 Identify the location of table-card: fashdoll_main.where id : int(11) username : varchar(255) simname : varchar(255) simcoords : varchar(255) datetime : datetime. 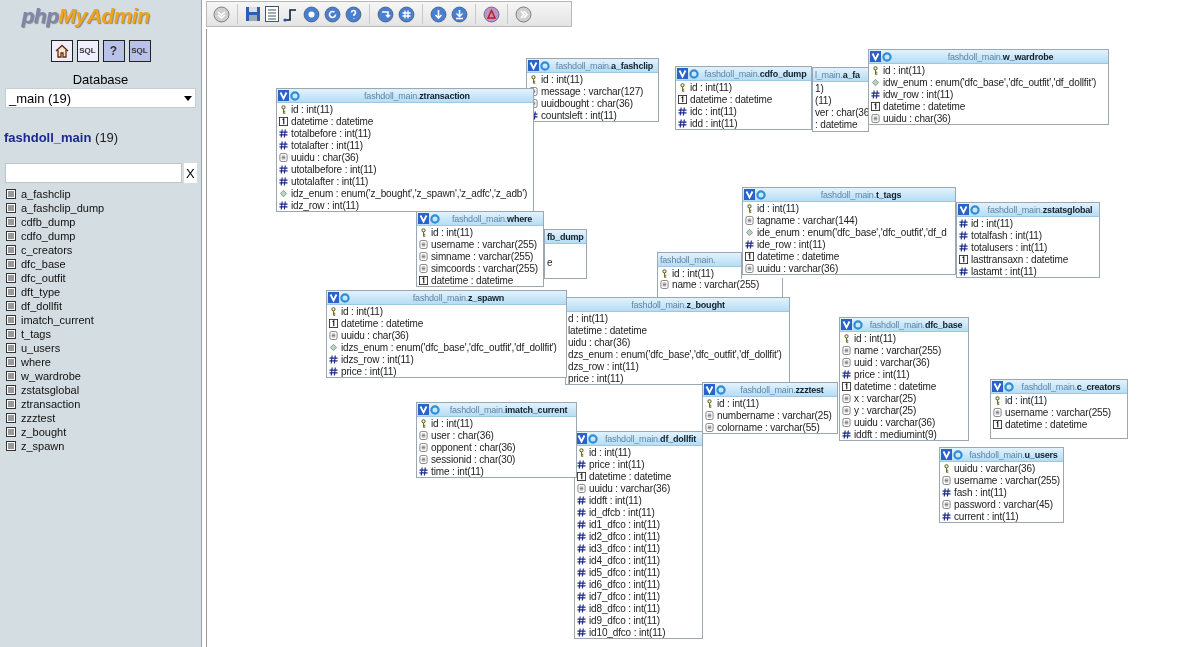
(480, 249).